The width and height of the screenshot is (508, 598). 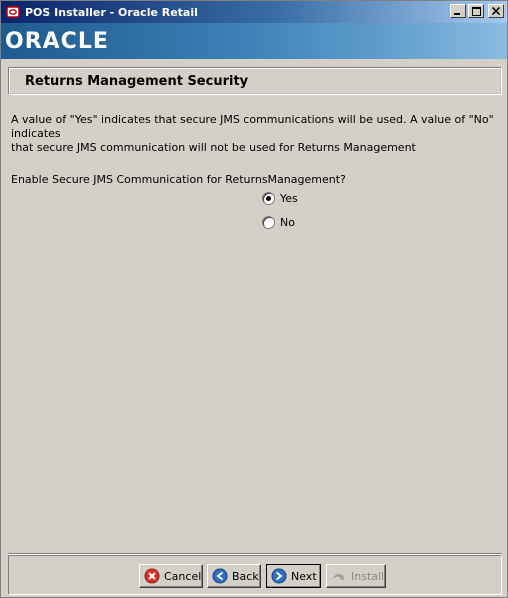 What do you see at coordinates (279, 576) in the screenshot?
I see `next-arrow-icon` at bounding box center [279, 576].